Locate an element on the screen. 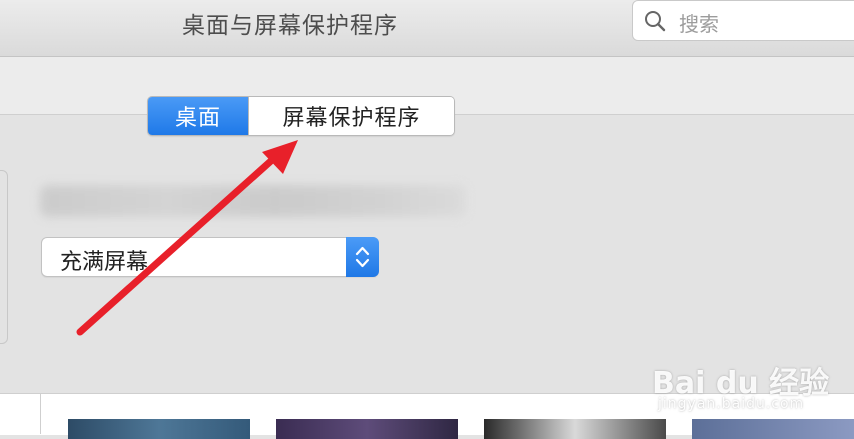  desktop-preview-panel is located at coordinates (4, 257).